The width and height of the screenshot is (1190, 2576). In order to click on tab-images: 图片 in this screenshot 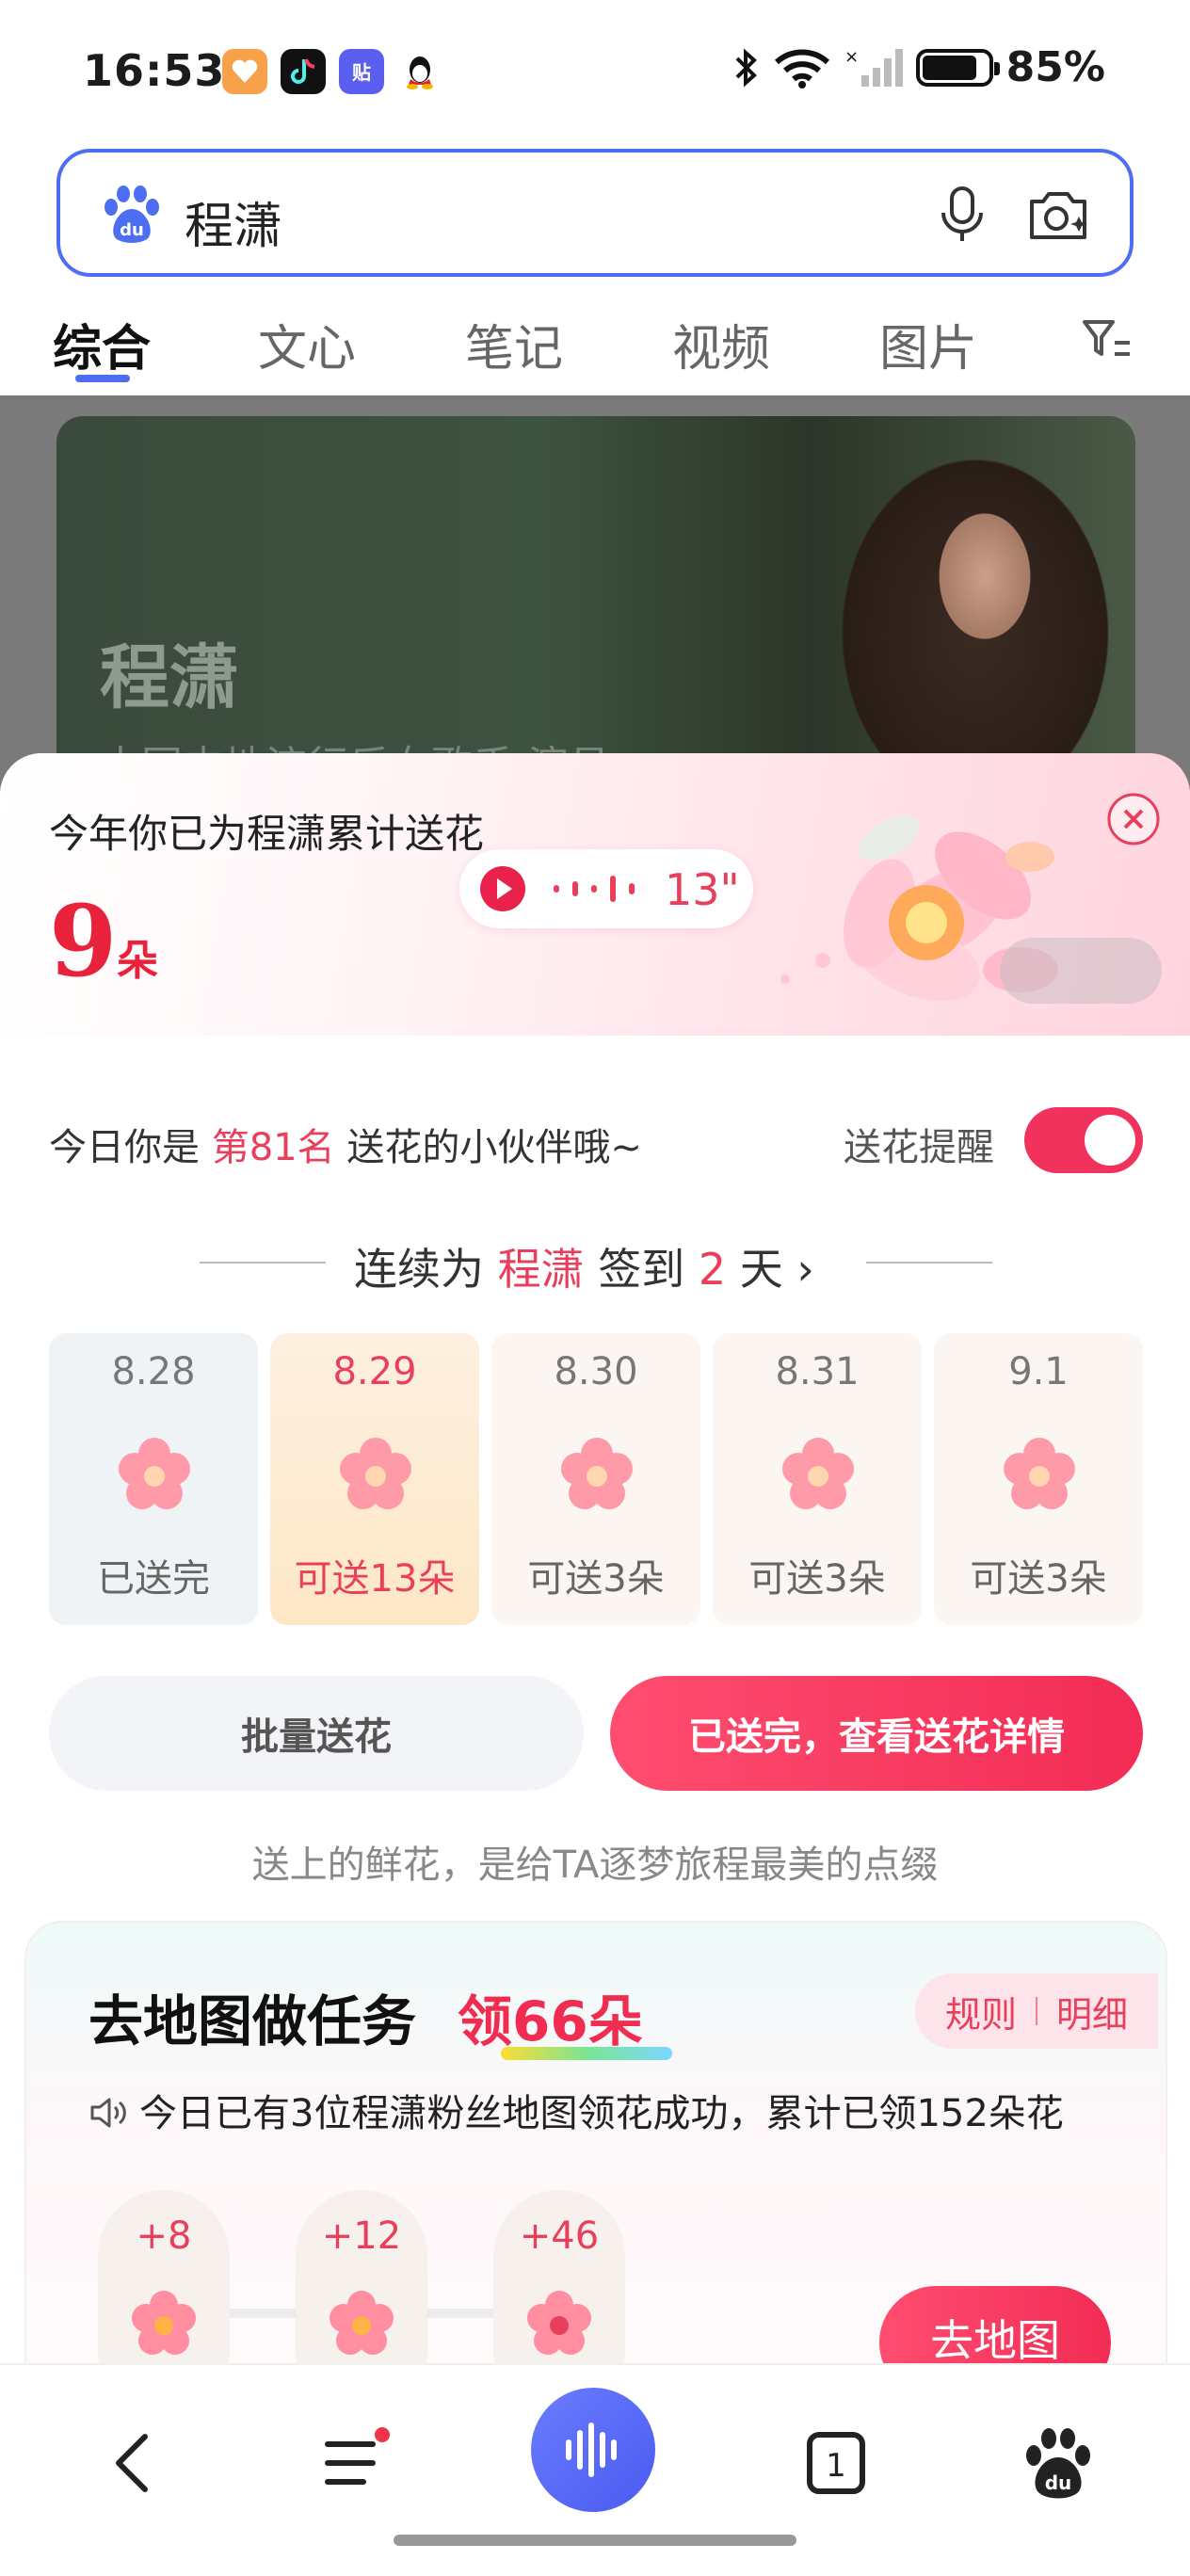, I will do `click(928, 344)`.